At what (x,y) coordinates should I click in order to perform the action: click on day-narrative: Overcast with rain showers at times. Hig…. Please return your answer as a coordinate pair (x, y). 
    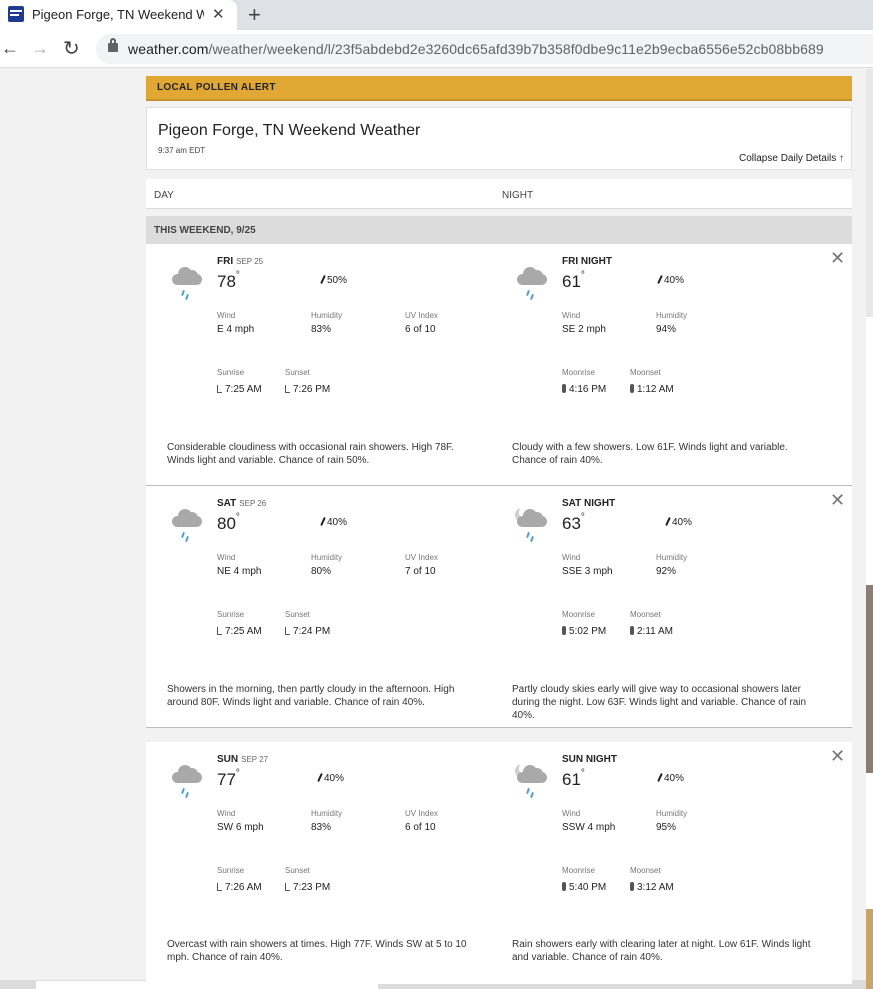
    Looking at the image, I should click on (317, 951).